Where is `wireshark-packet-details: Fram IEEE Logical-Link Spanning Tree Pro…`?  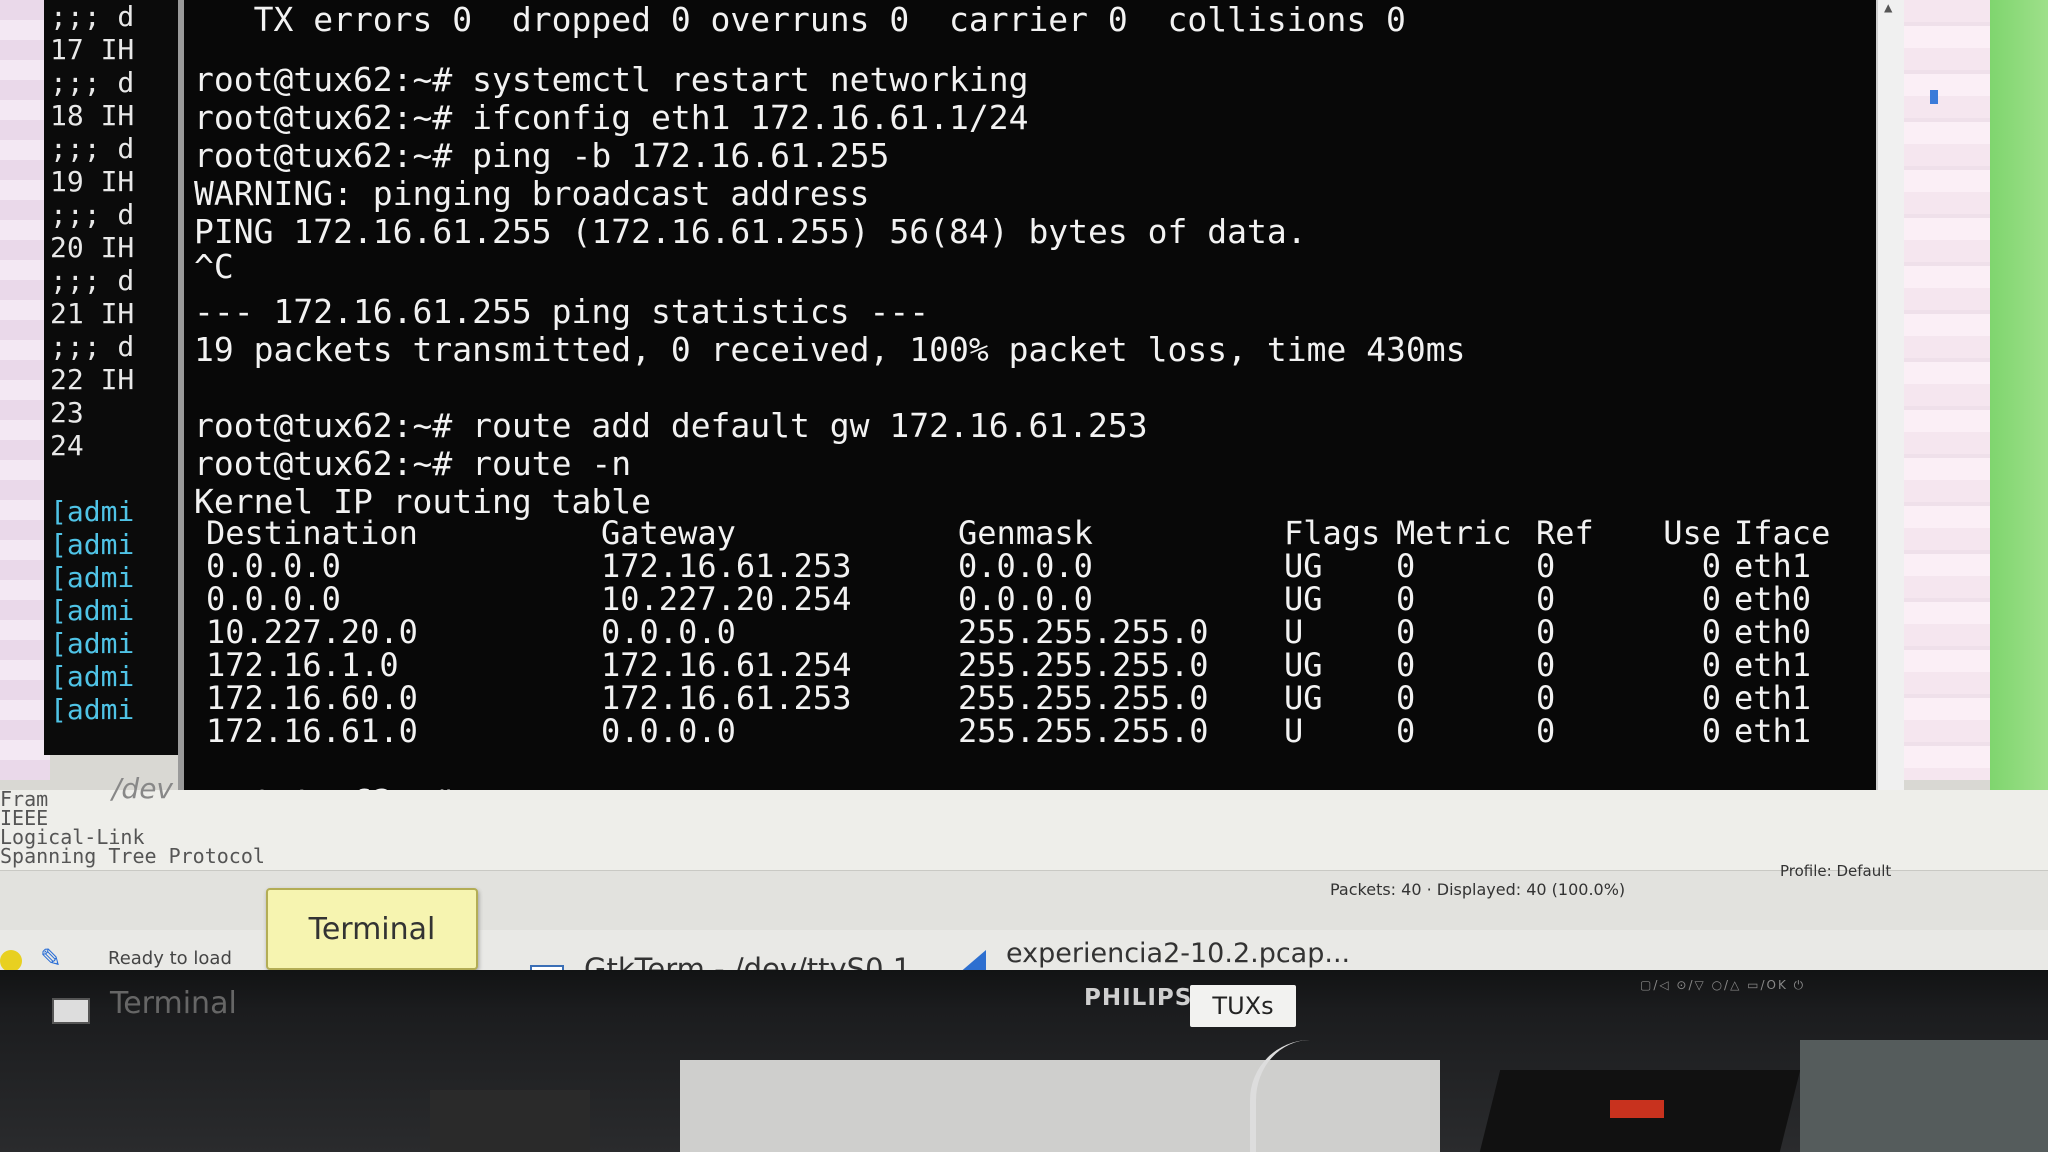 wireshark-packet-details: Fram IEEE Logical-Link Spanning Tree Pro… is located at coordinates (132, 827).